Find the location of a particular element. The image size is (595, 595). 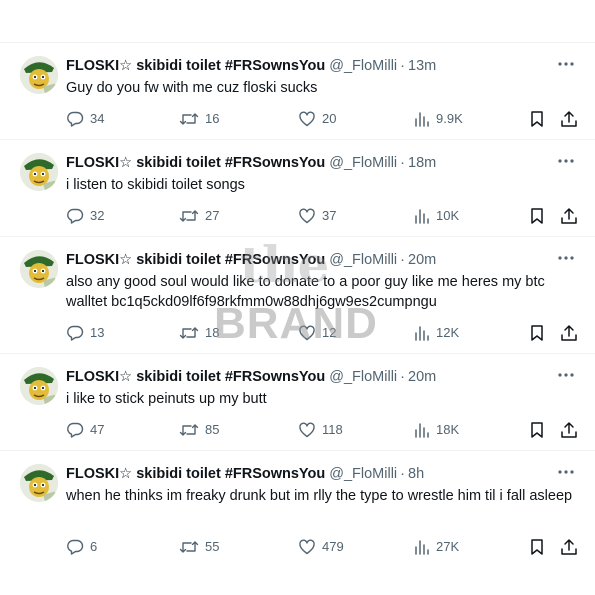

views-button: 18K is located at coordinates (436, 430).